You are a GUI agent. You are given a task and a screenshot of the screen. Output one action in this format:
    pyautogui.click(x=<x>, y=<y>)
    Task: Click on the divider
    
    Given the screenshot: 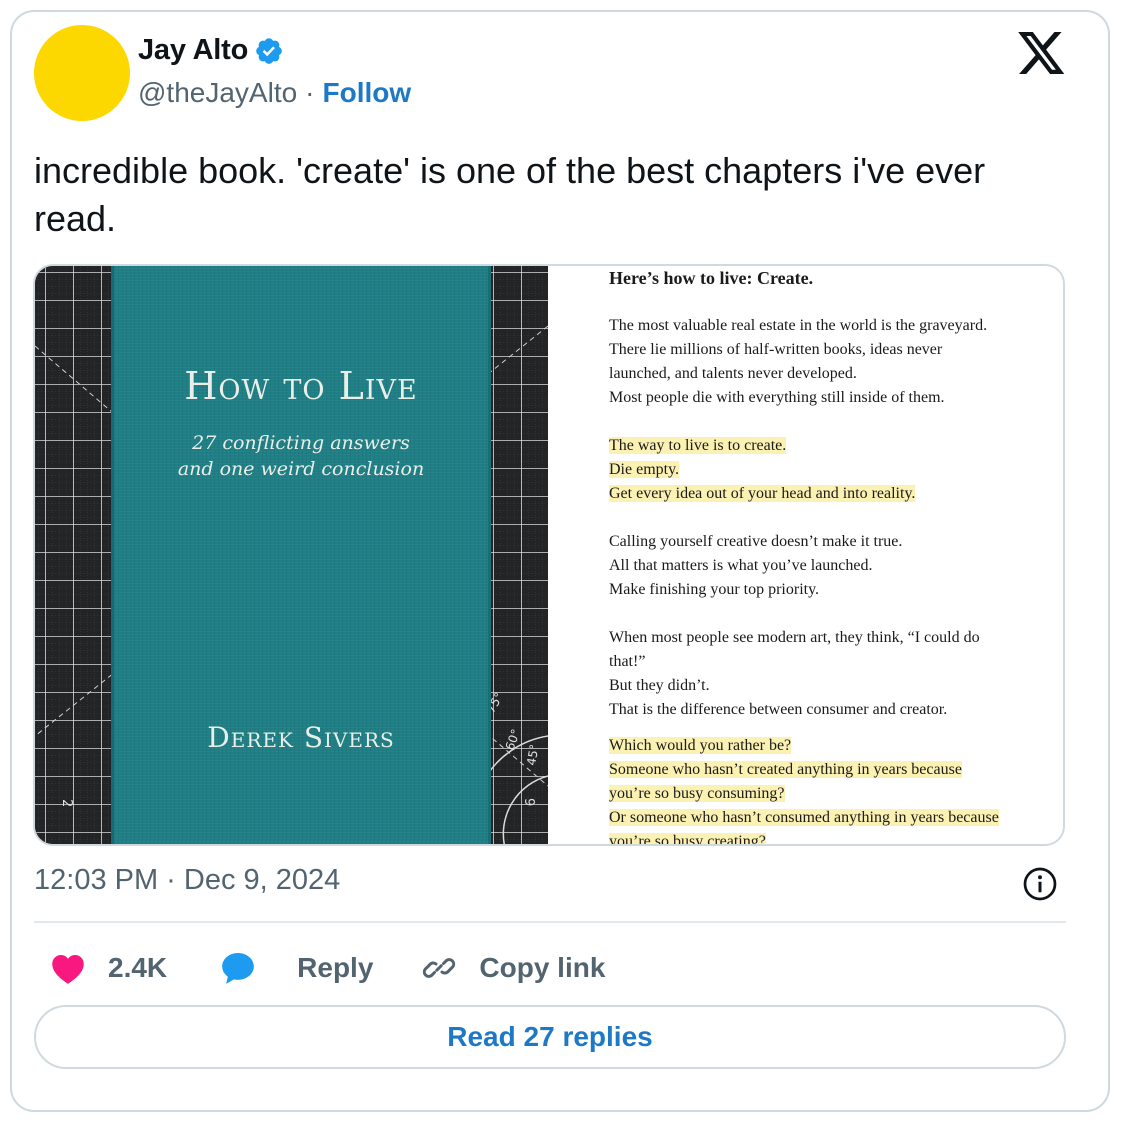 What is the action you would take?
    pyautogui.click(x=550, y=922)
    